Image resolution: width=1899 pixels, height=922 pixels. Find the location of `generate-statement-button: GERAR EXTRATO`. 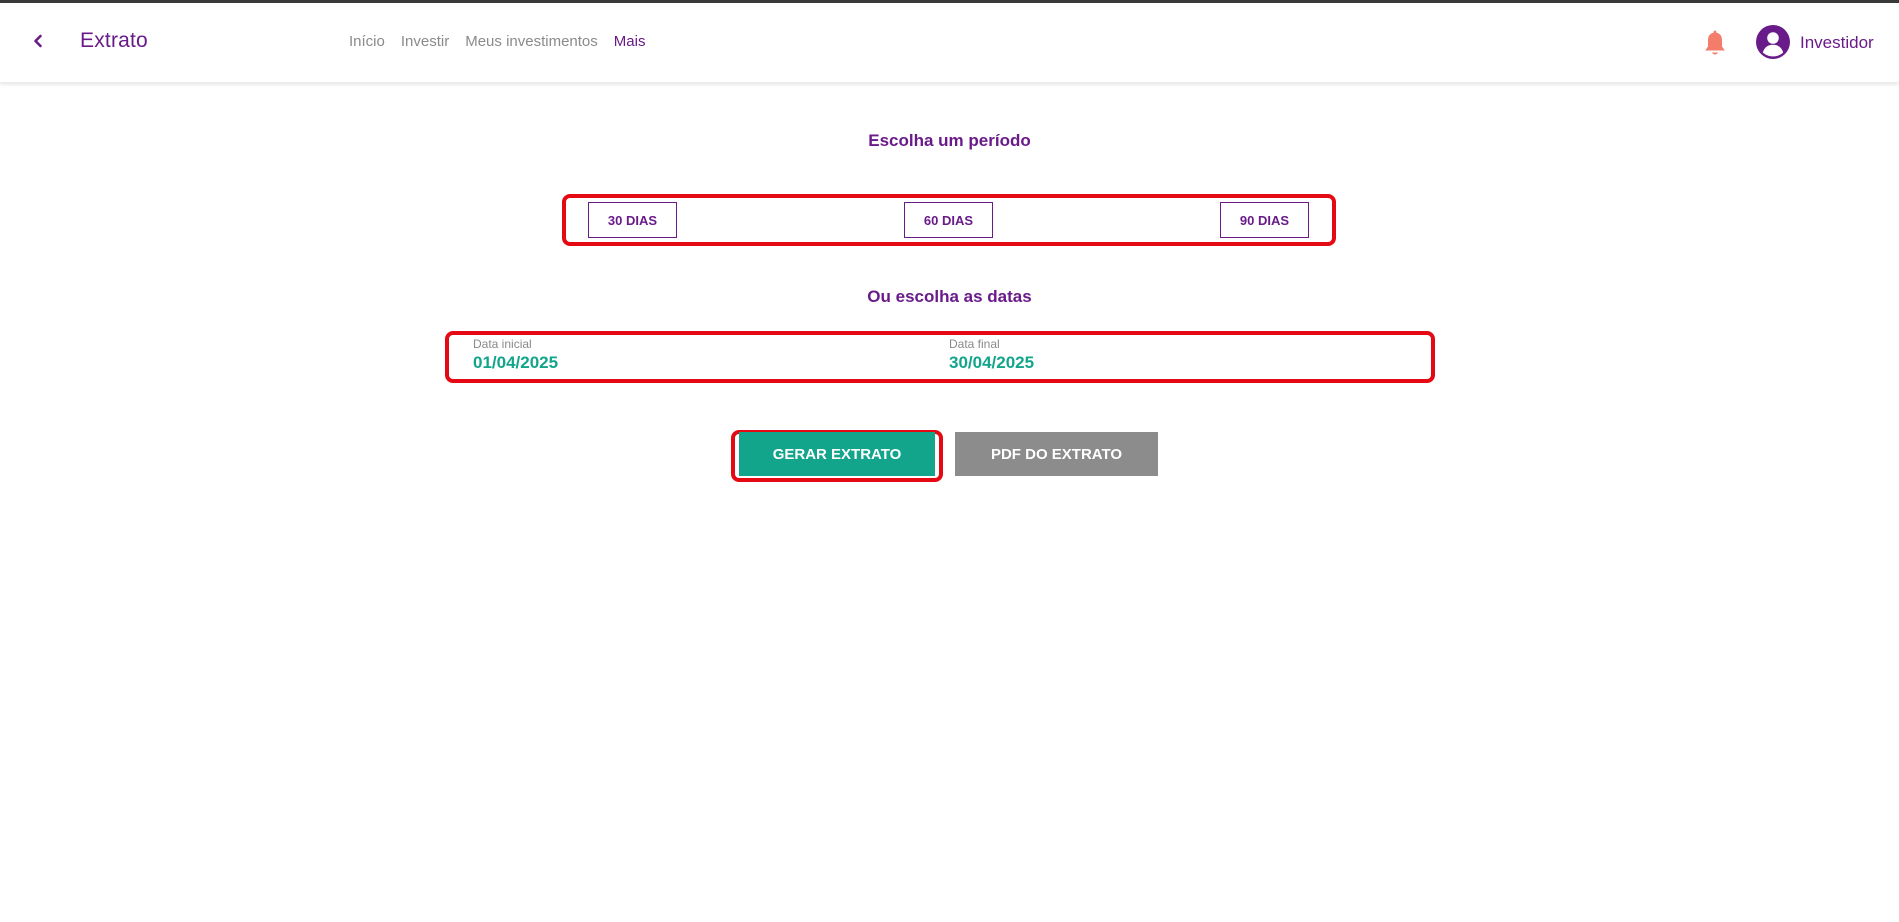

generate-statement-button: GERAR EXTRATO is located at coordinates (837, 454).